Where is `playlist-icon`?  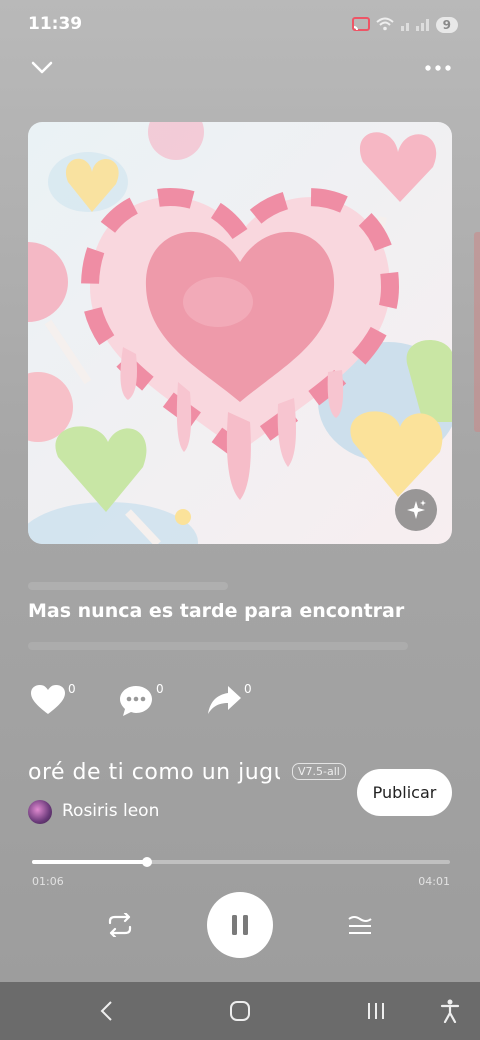
playlist-icon is located at coordinates (360, 925).